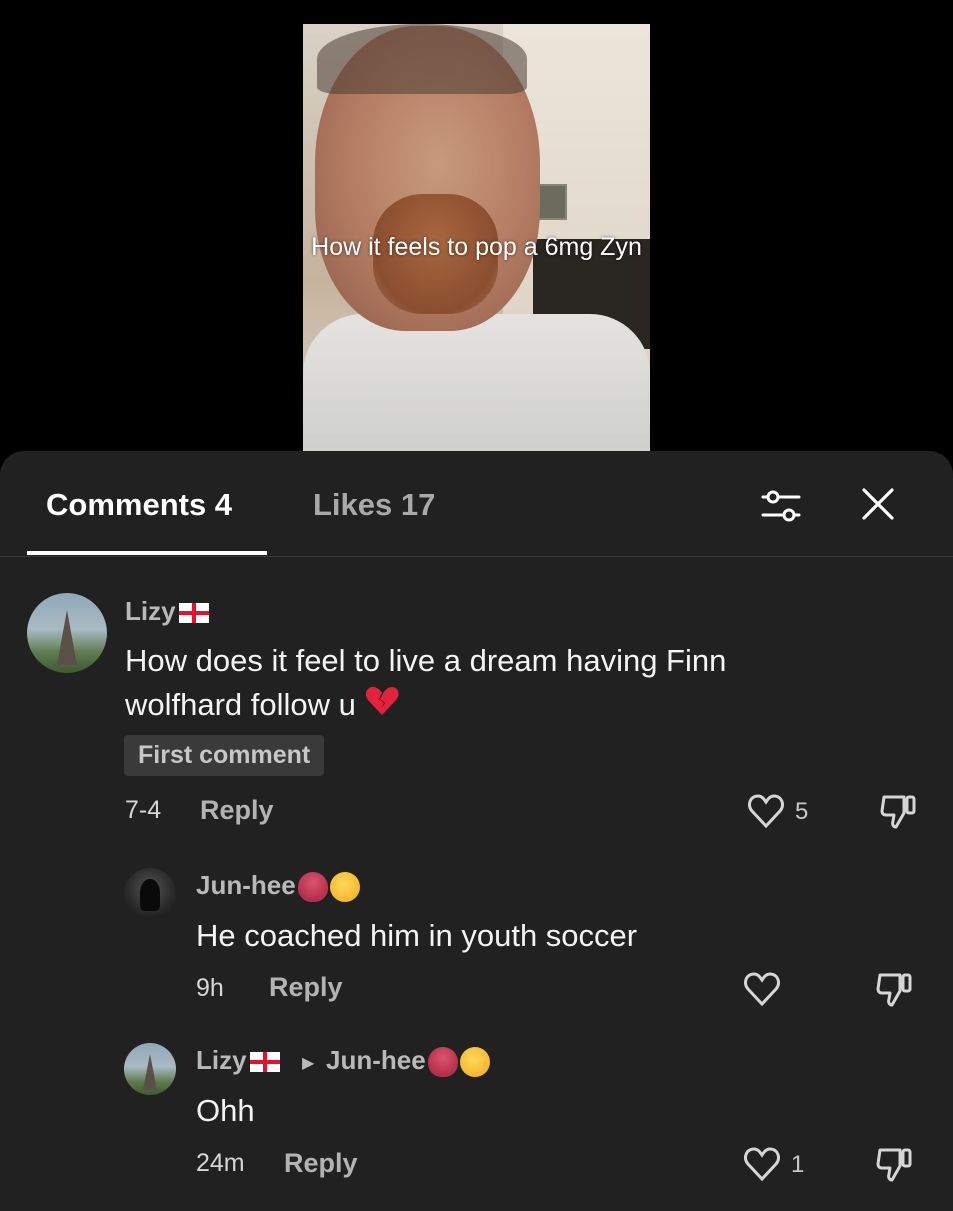 This screenshot has height=1211, width=953. I want to click on tab-bar: Comments 4 Likes 17, so click(476, 504).